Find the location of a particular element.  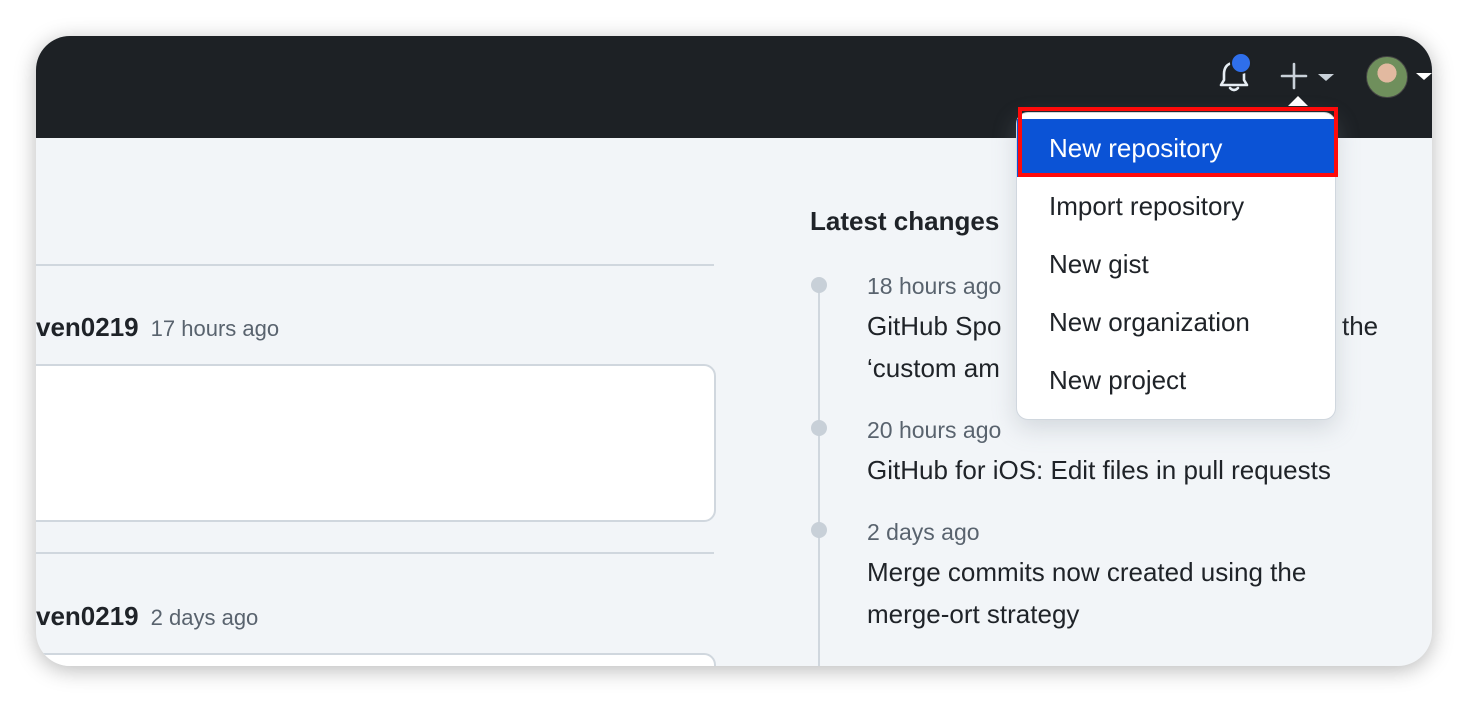

create-new-button is located at coordinates (1310, 76).